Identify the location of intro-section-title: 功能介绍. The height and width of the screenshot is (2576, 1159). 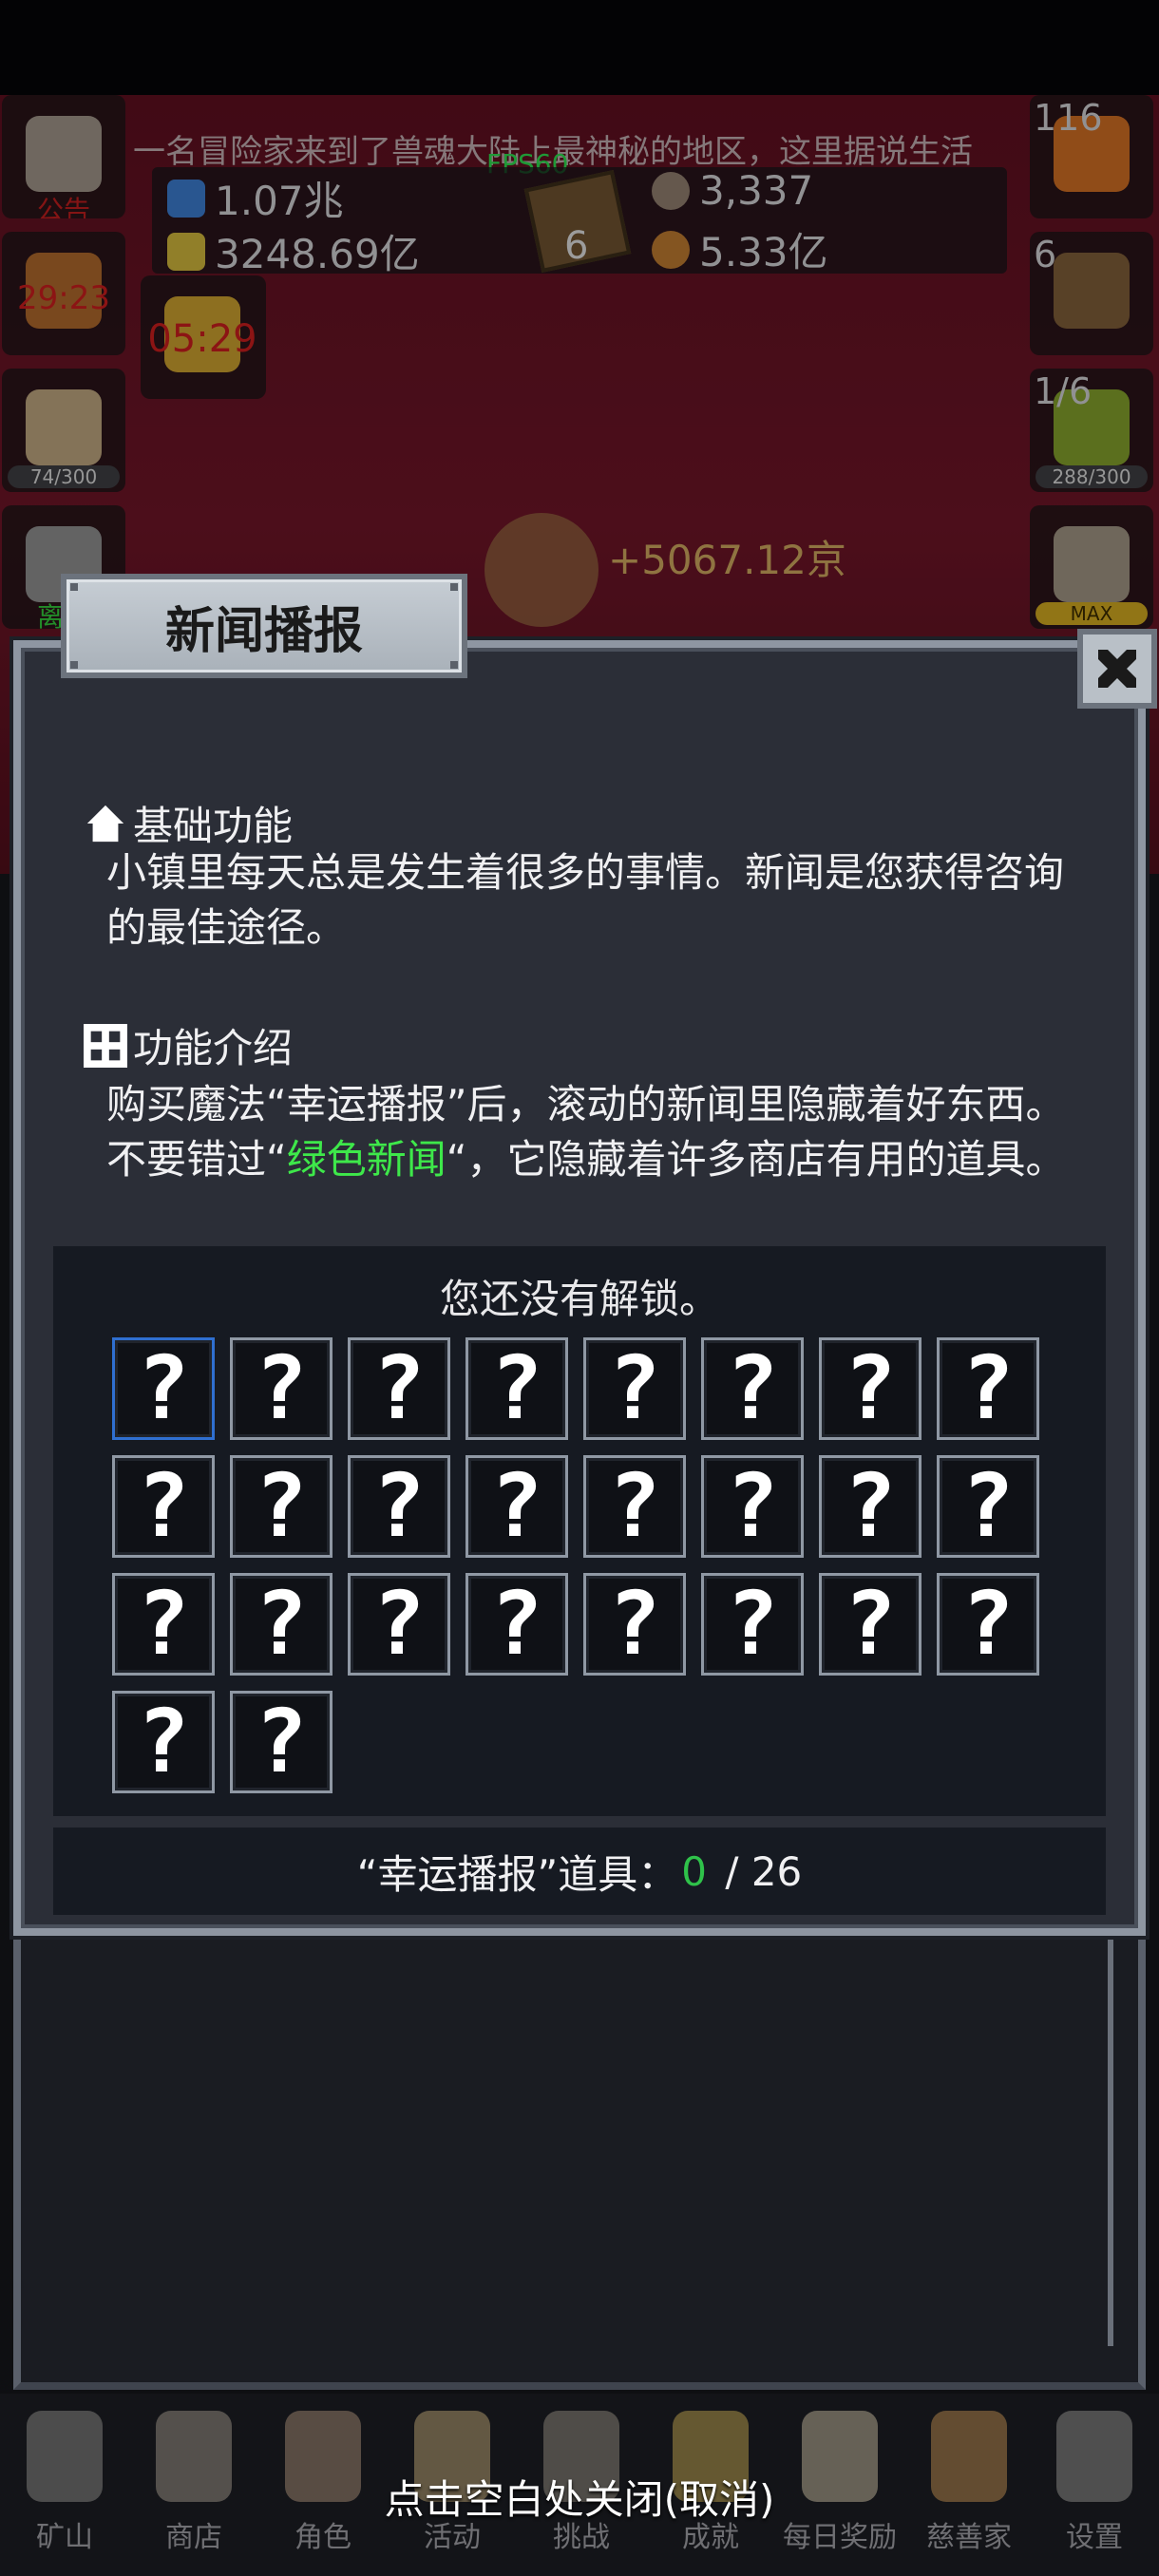
(213, 1048).